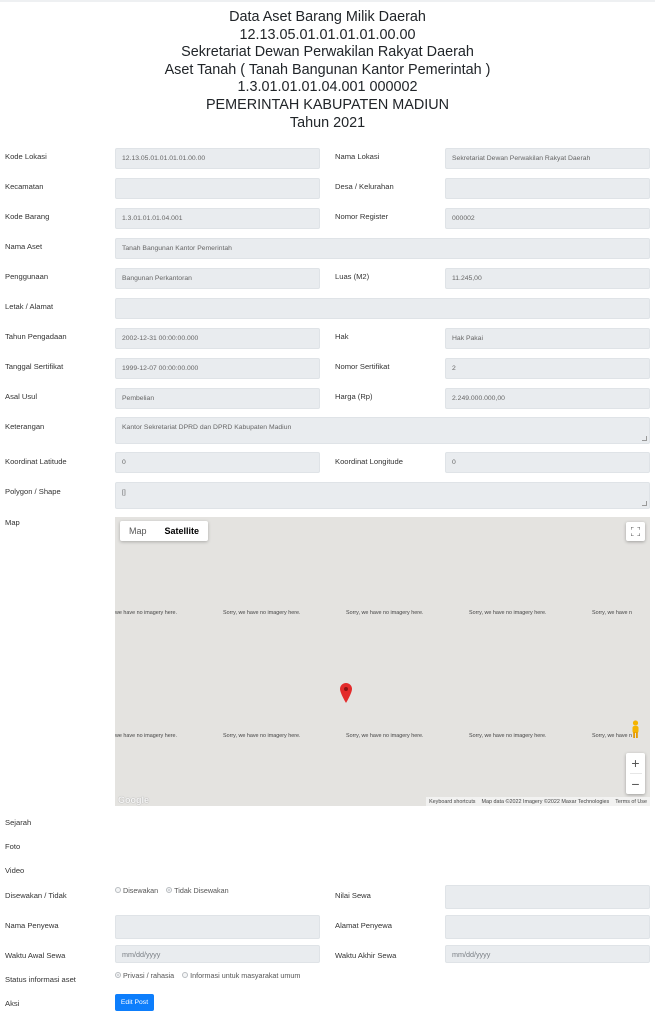  I want to click on desa-label: Desa / Kelurahan, so click(364, 186).